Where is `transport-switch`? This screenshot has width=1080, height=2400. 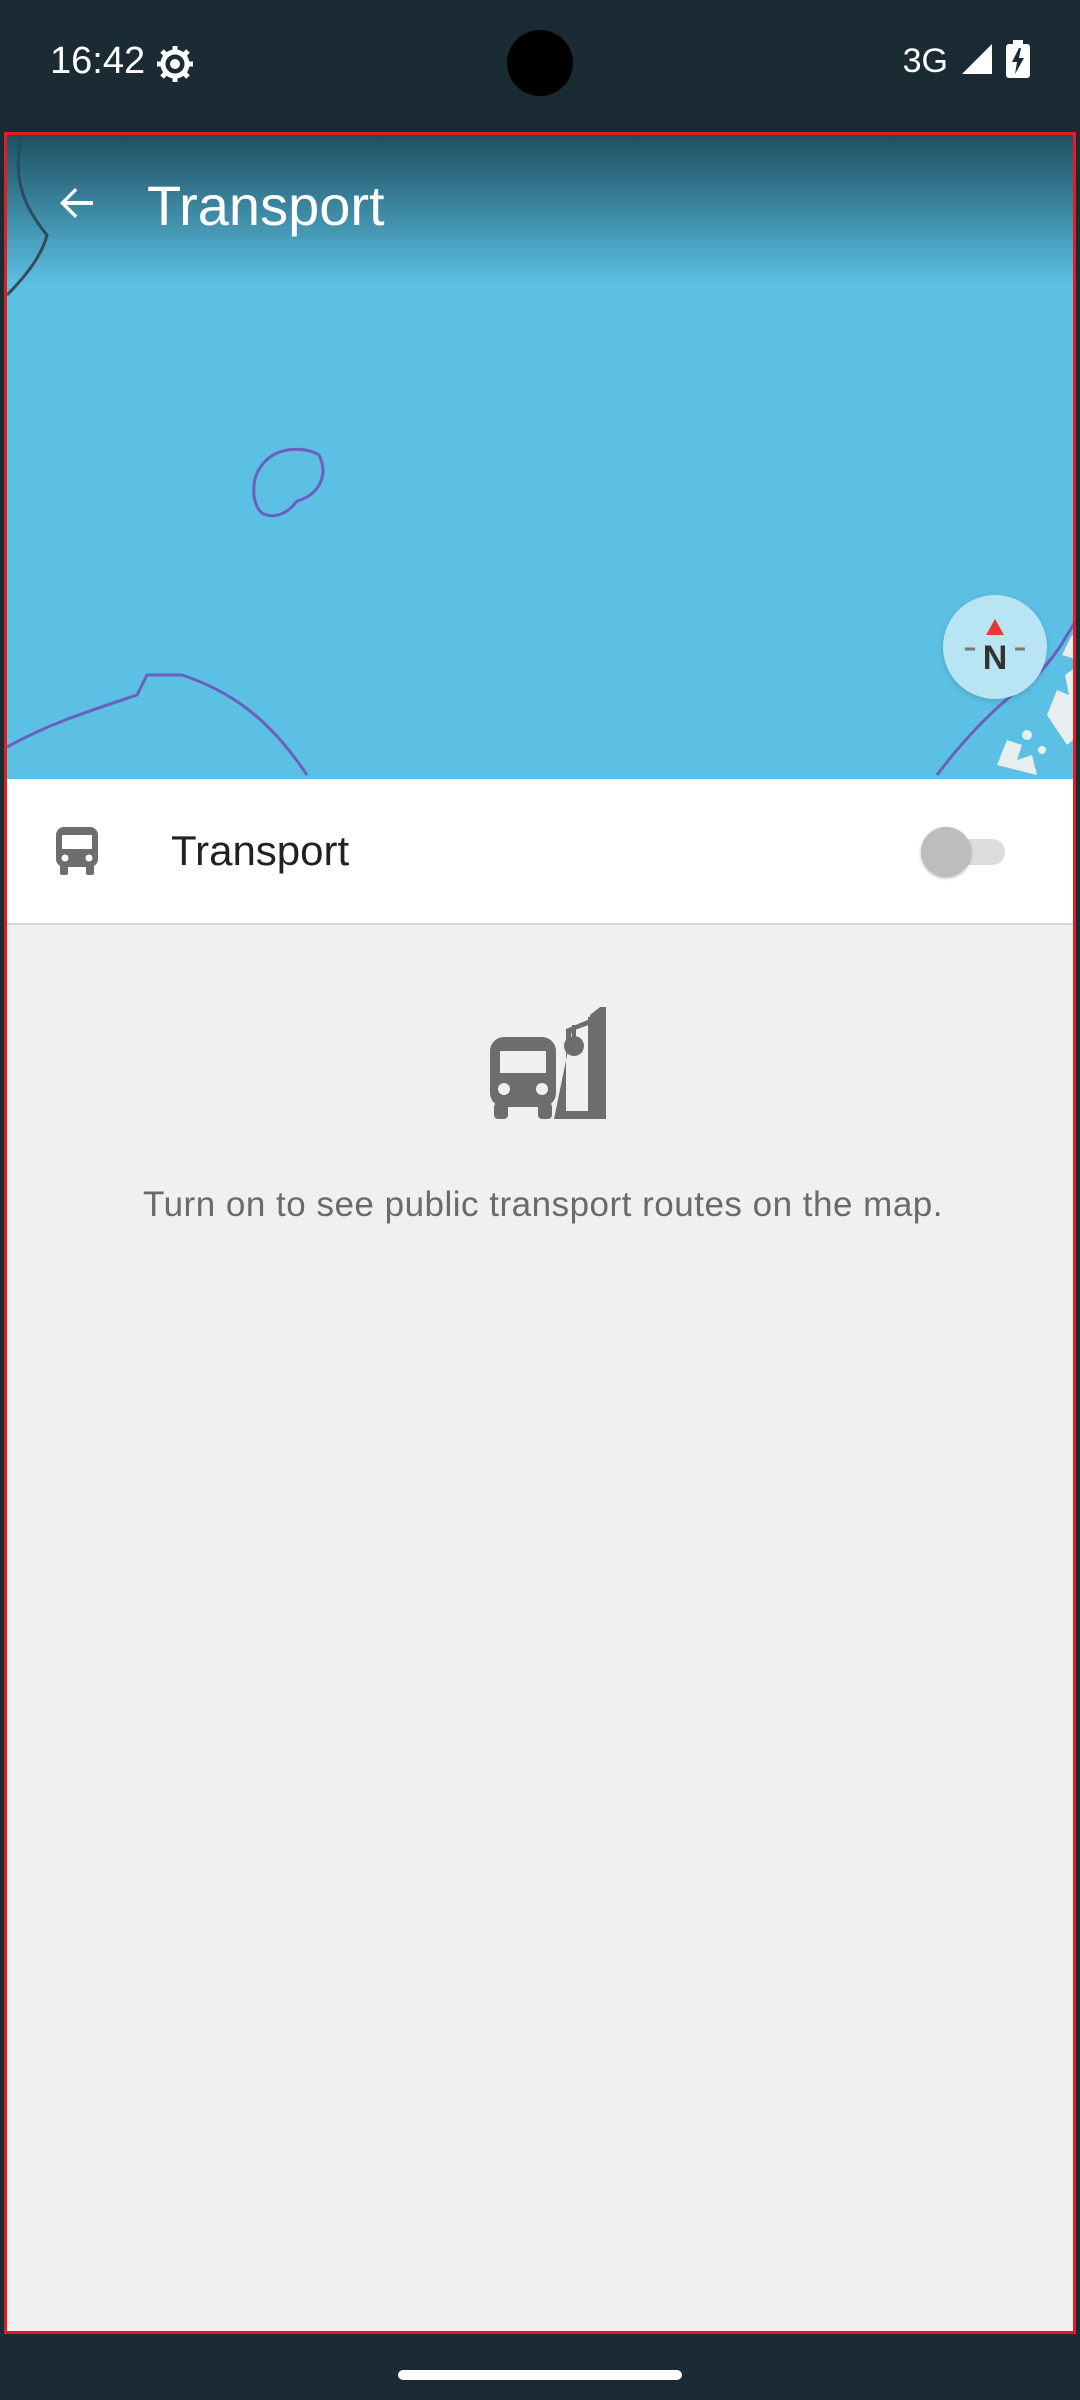
transport-switch is located at coordinates (968, 851).